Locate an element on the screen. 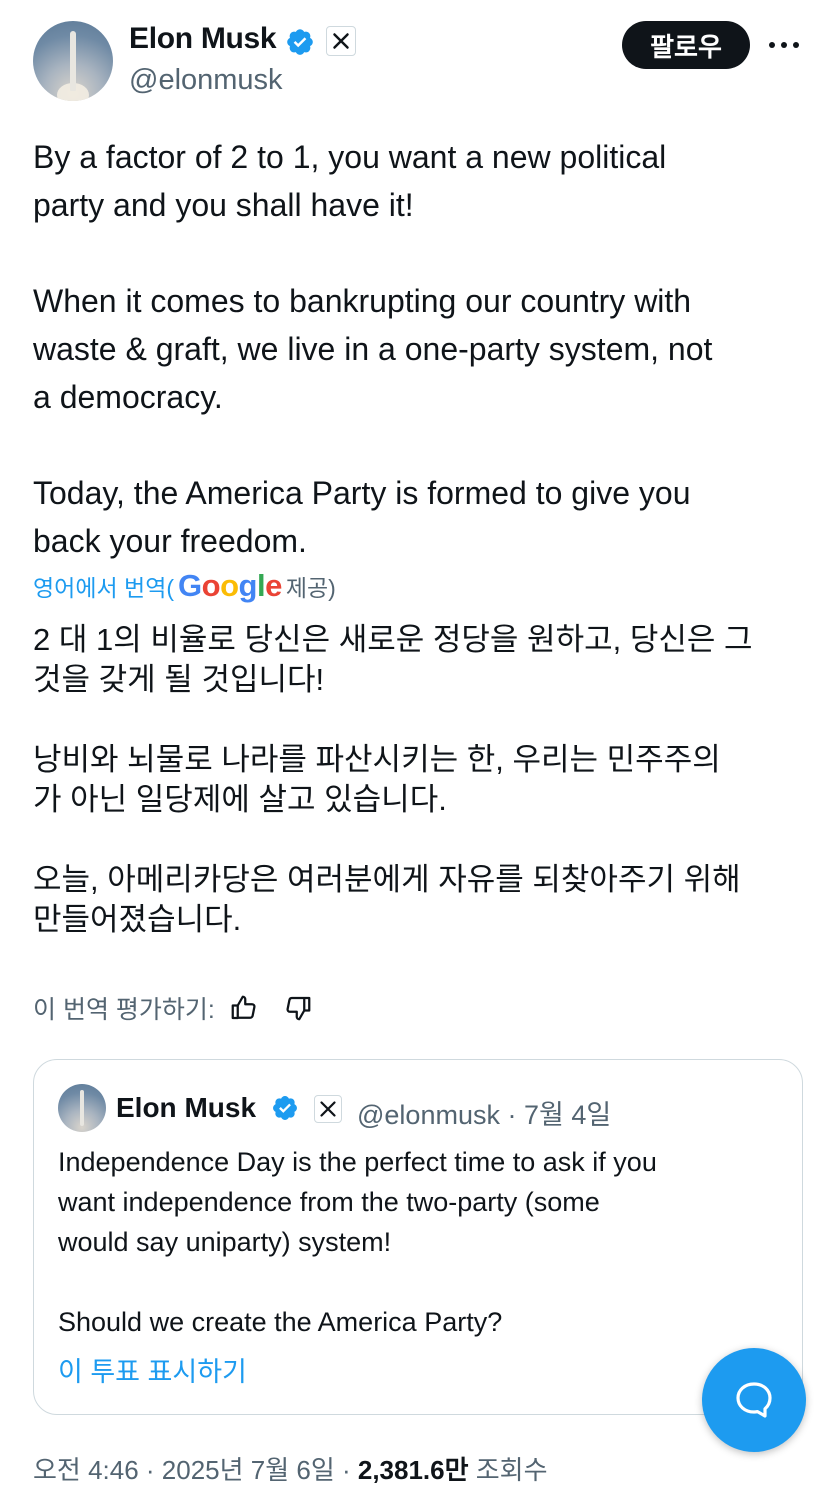  views-label: 조회수 is located at coordinates (508, 1470).